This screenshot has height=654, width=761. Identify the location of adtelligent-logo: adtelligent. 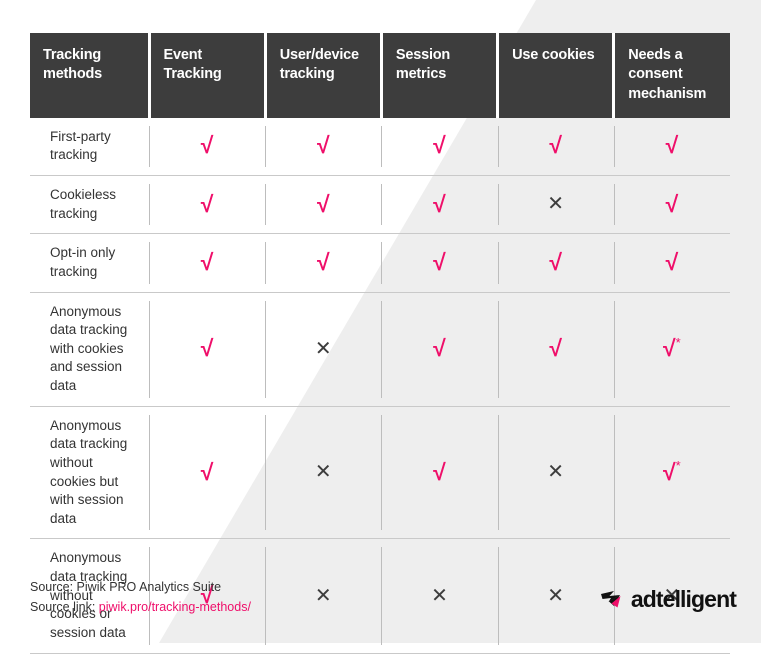
(668, 599).